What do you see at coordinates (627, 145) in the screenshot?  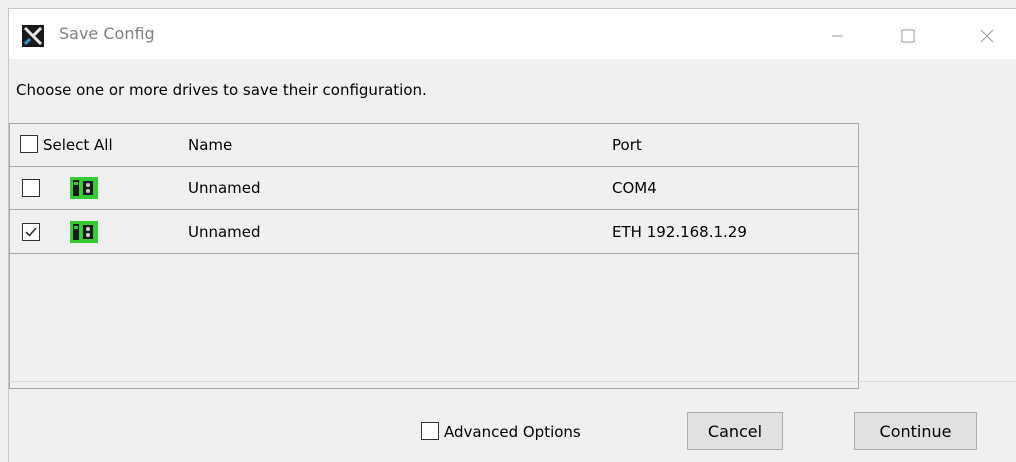 I see `port-column-header: Port` at bounding box center [627, 145].